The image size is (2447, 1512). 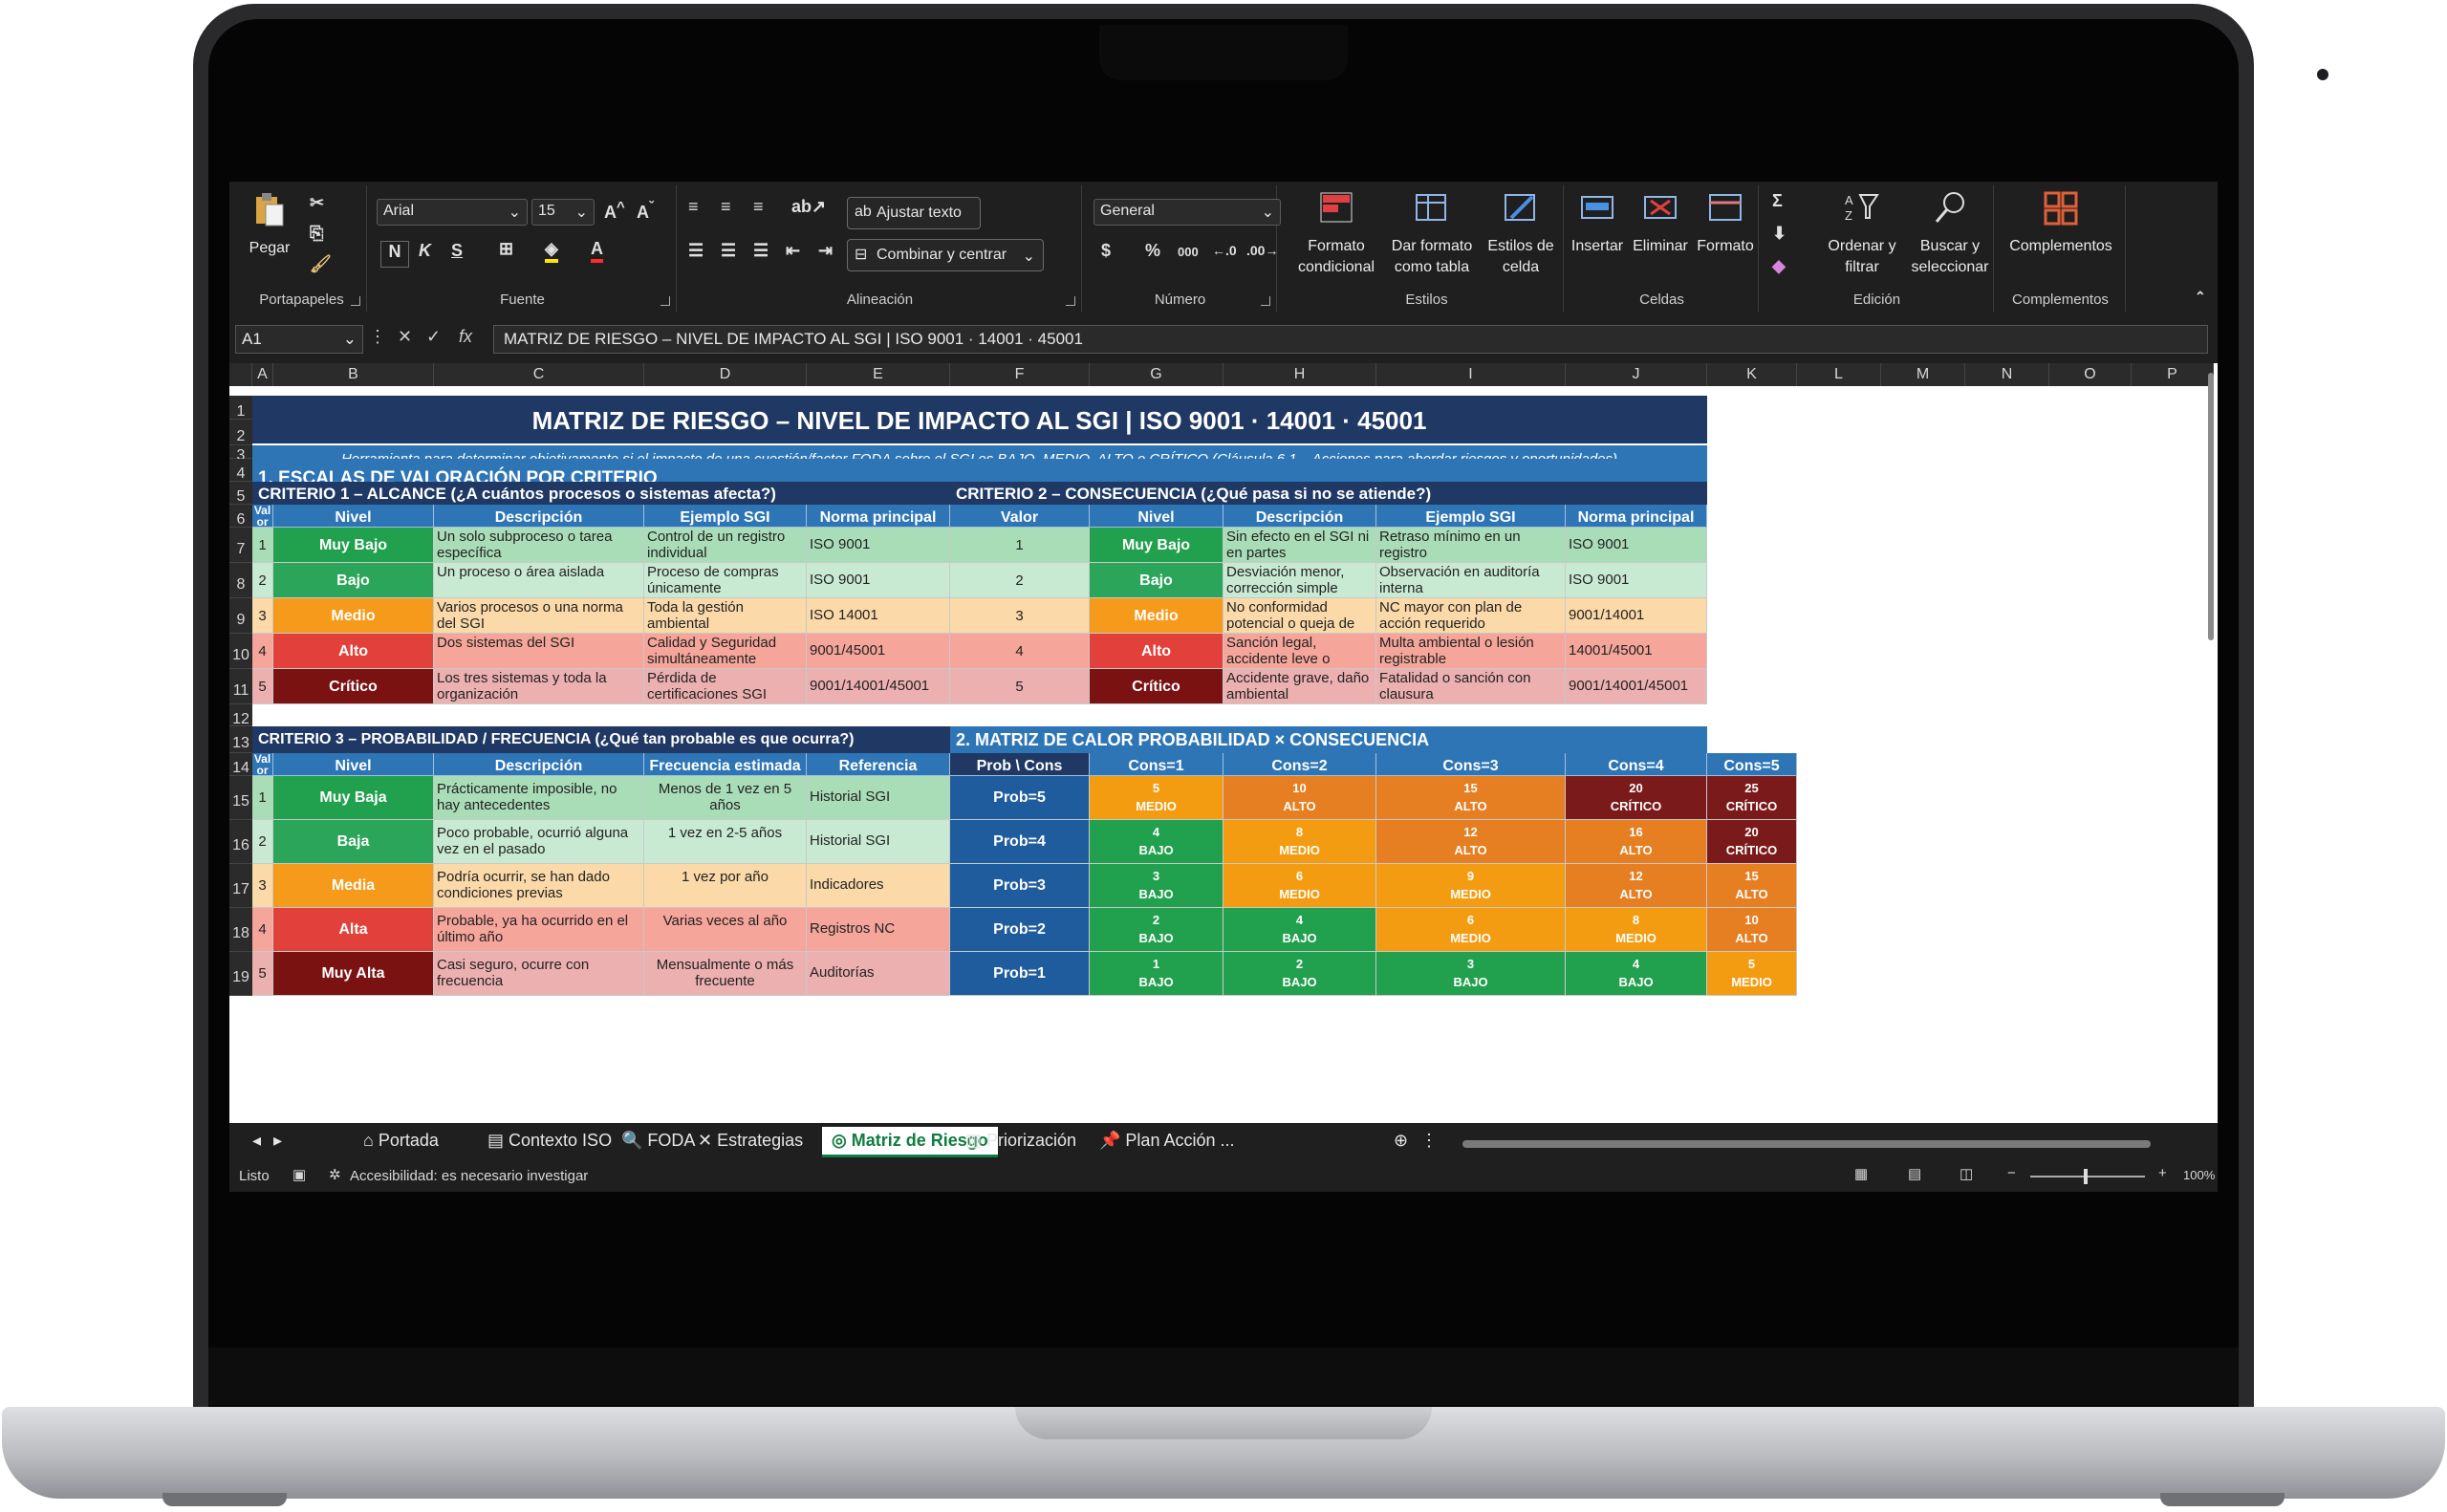 I want to click on table-header: Nivel, so click(x=353, y=764).